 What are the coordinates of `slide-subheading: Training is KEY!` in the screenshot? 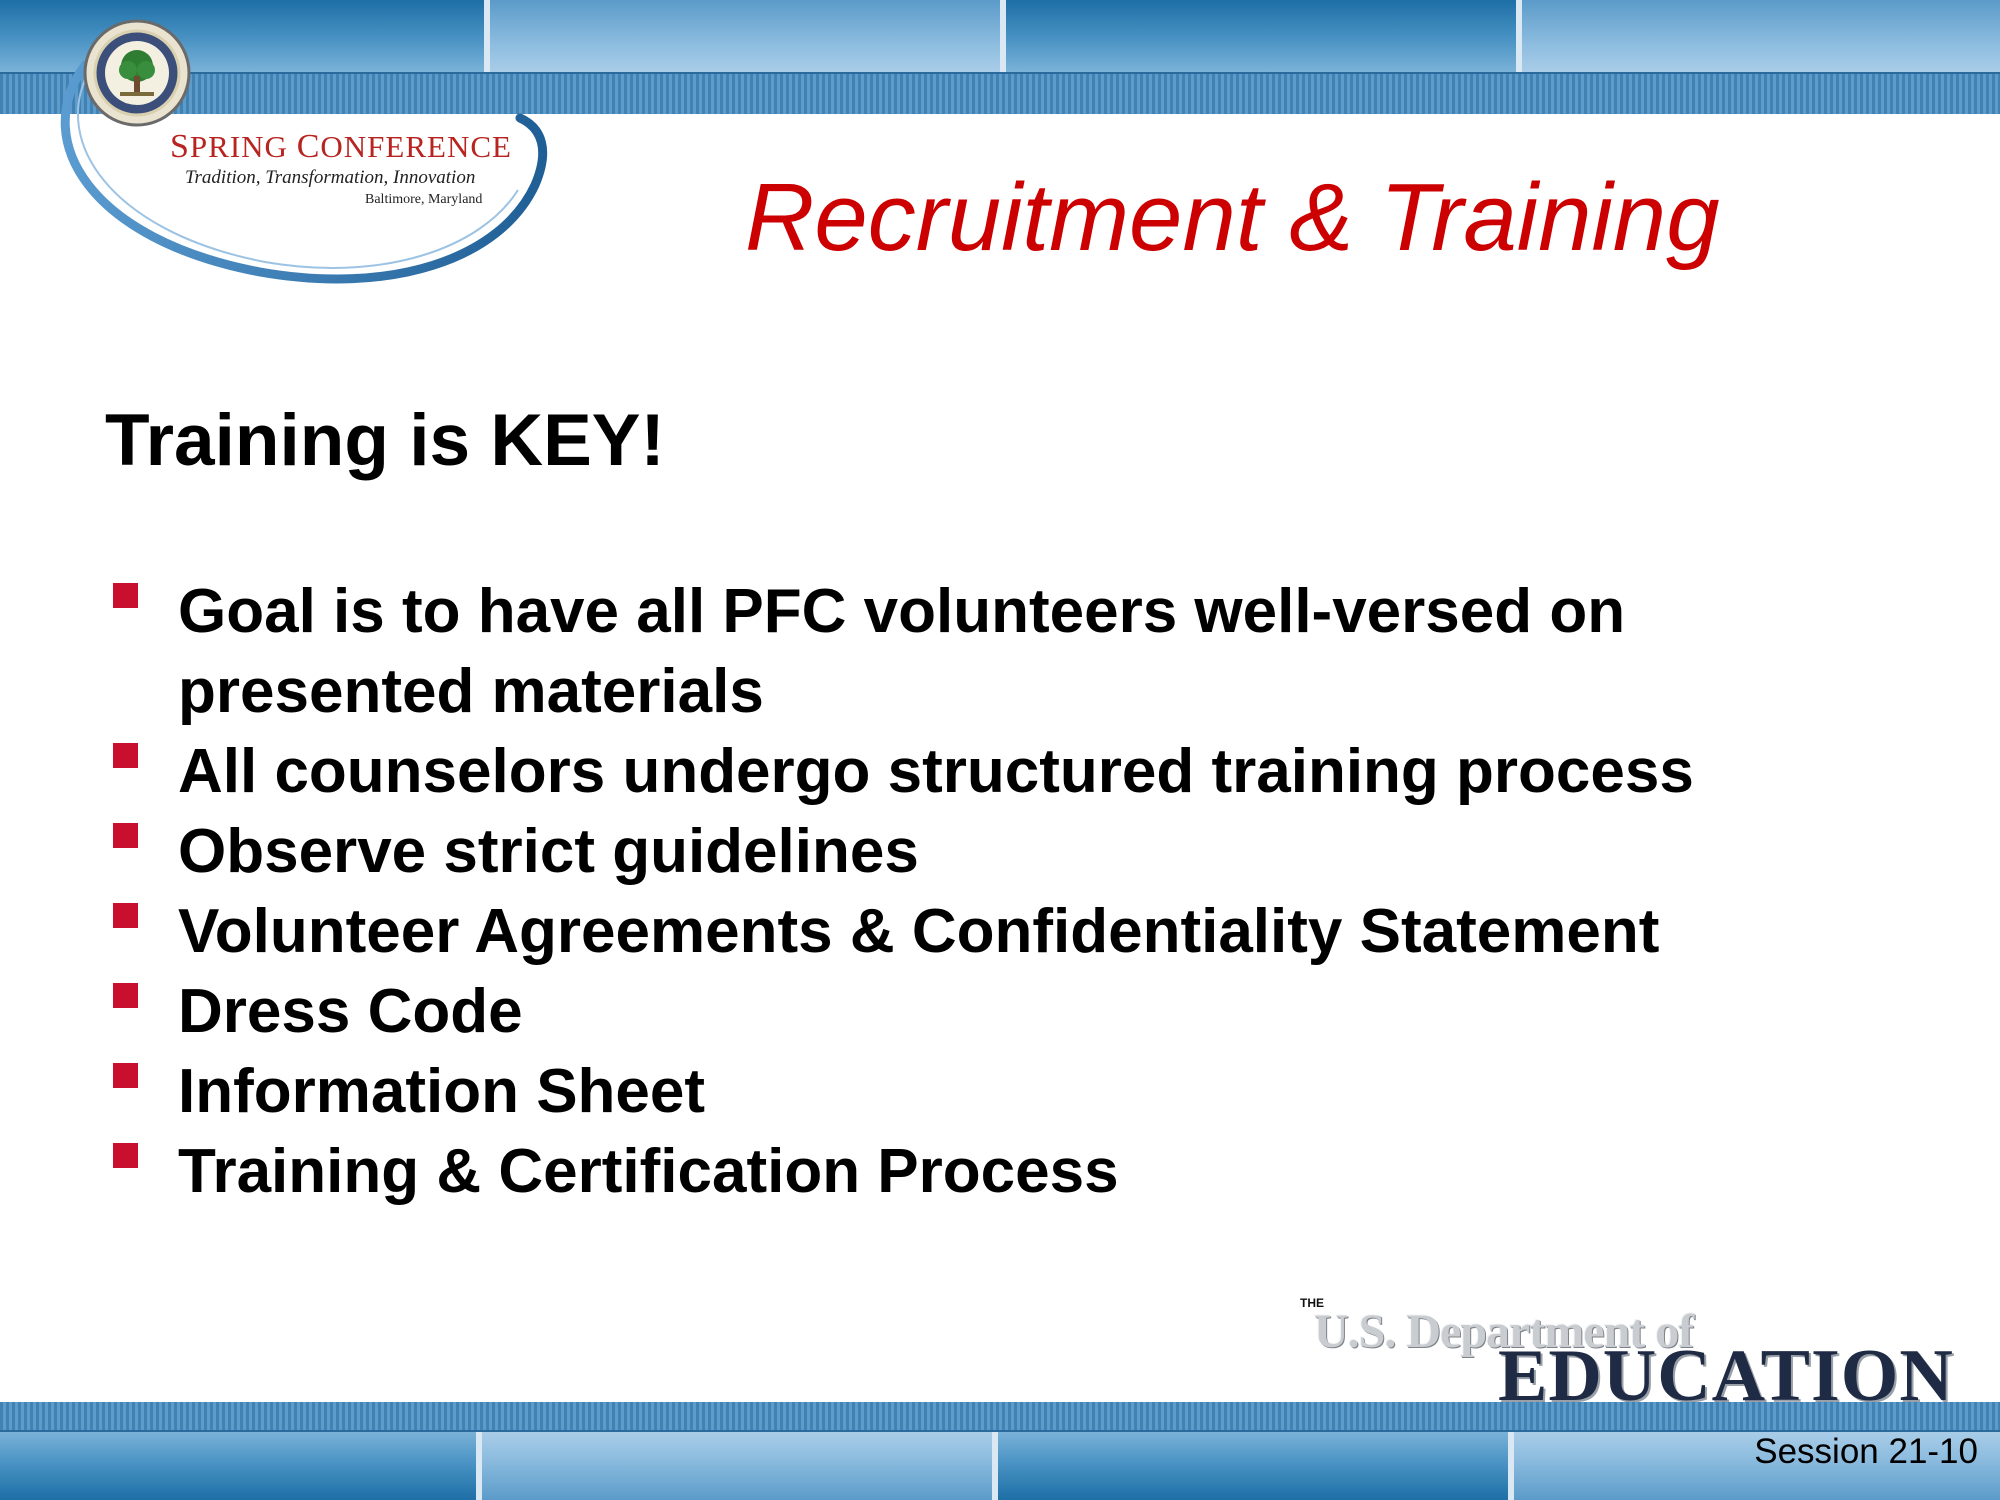 It's located at (385, 440).